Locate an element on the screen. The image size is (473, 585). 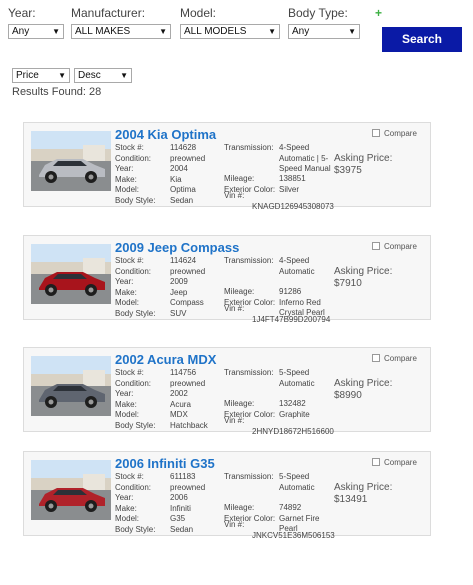
year-select: Any ▼ is located at coordinates (36, 31).